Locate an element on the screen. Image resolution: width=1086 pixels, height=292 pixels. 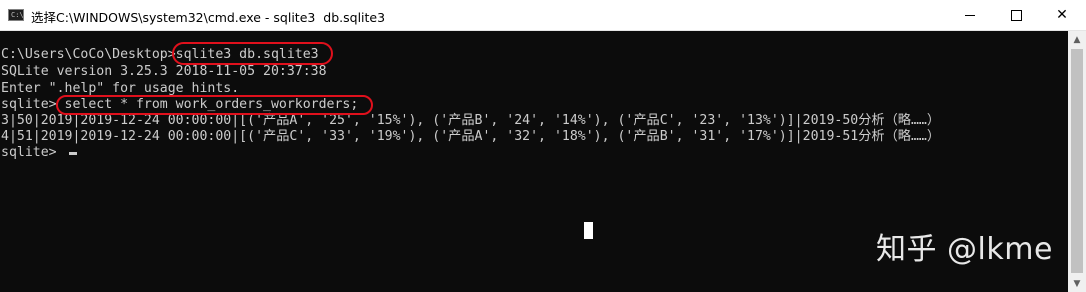
prompt-text: sqlite> is located at coordinates (33, 152).